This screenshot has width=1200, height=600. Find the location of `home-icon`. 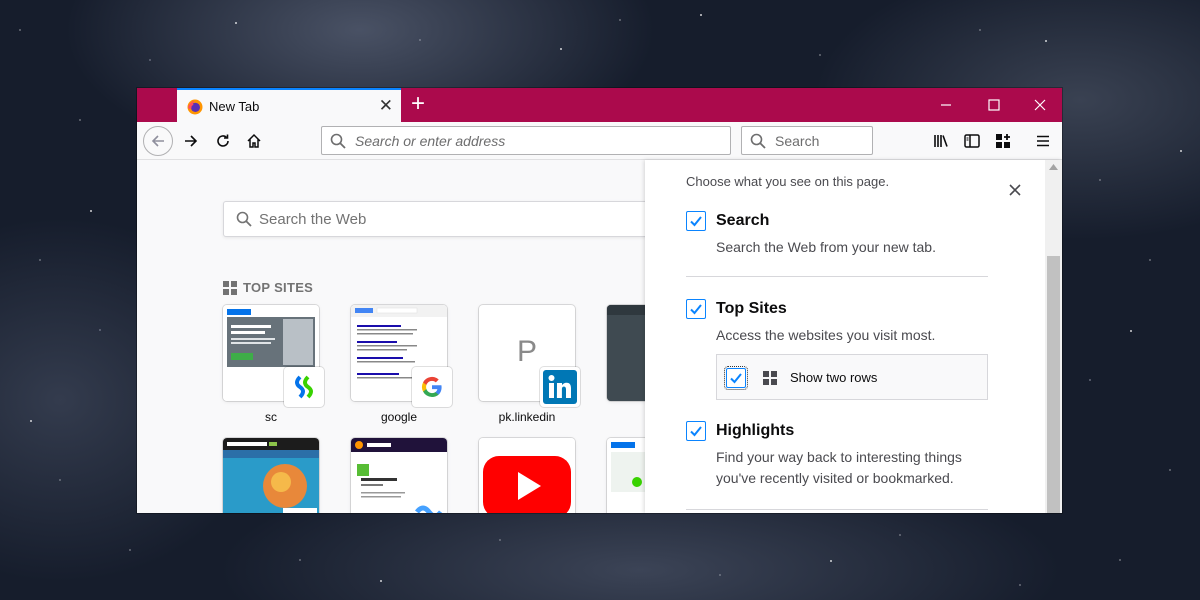

home-icon is located at coordinates (254, 140).